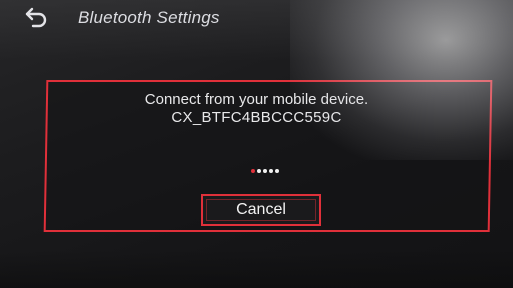 This screenshot has width=513, height=288. Describe the element at coordinates (256, 20) in the screenshot. I see `header-bar: Bluetooth Settings` at that location.